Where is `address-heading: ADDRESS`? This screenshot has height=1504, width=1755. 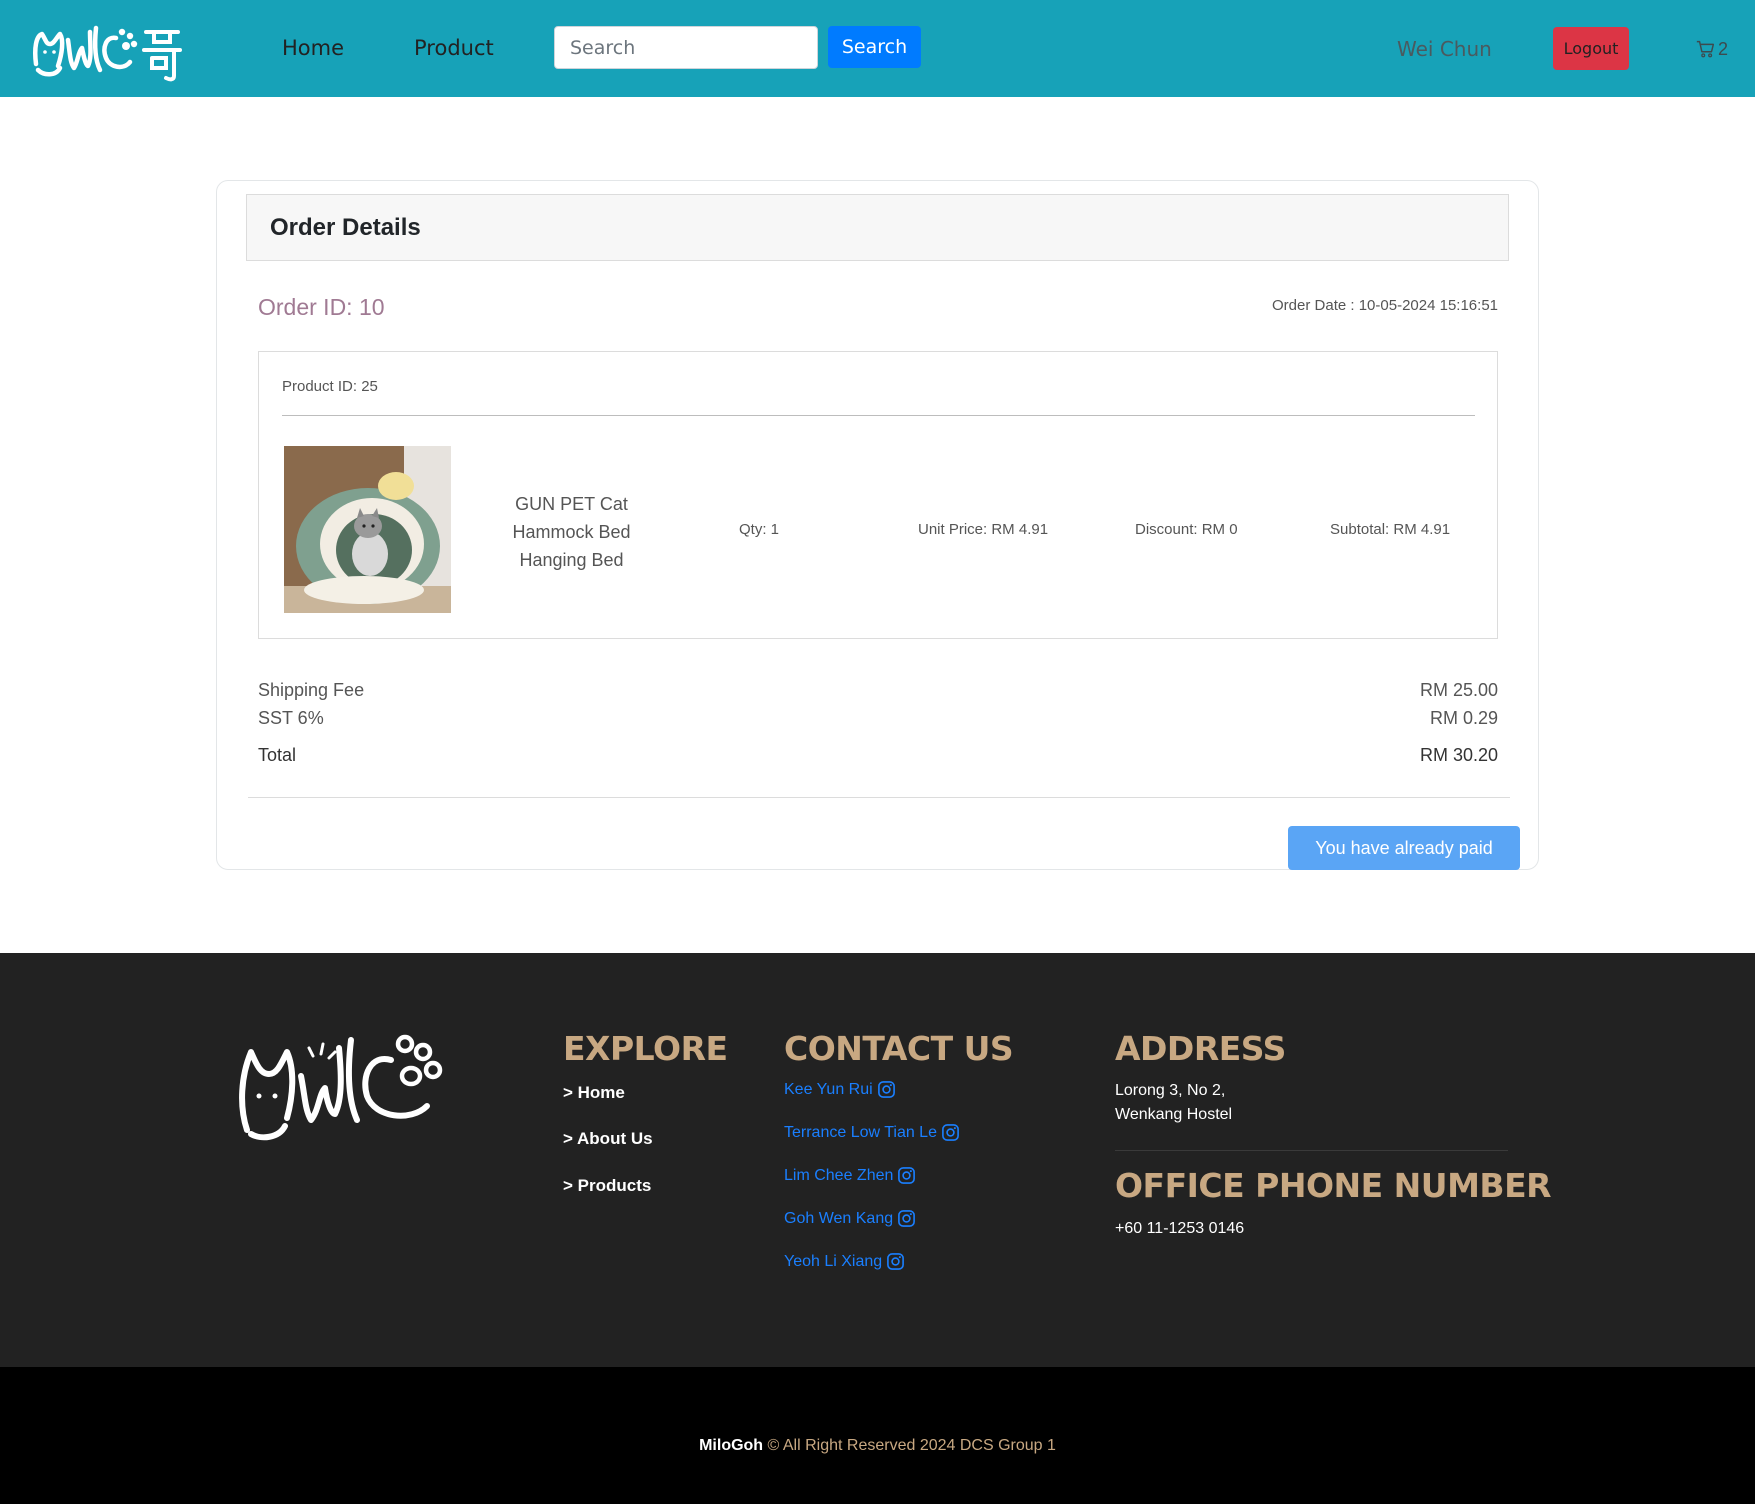 address-heading: ADDRESS is located at coordinates (1200, 1048).